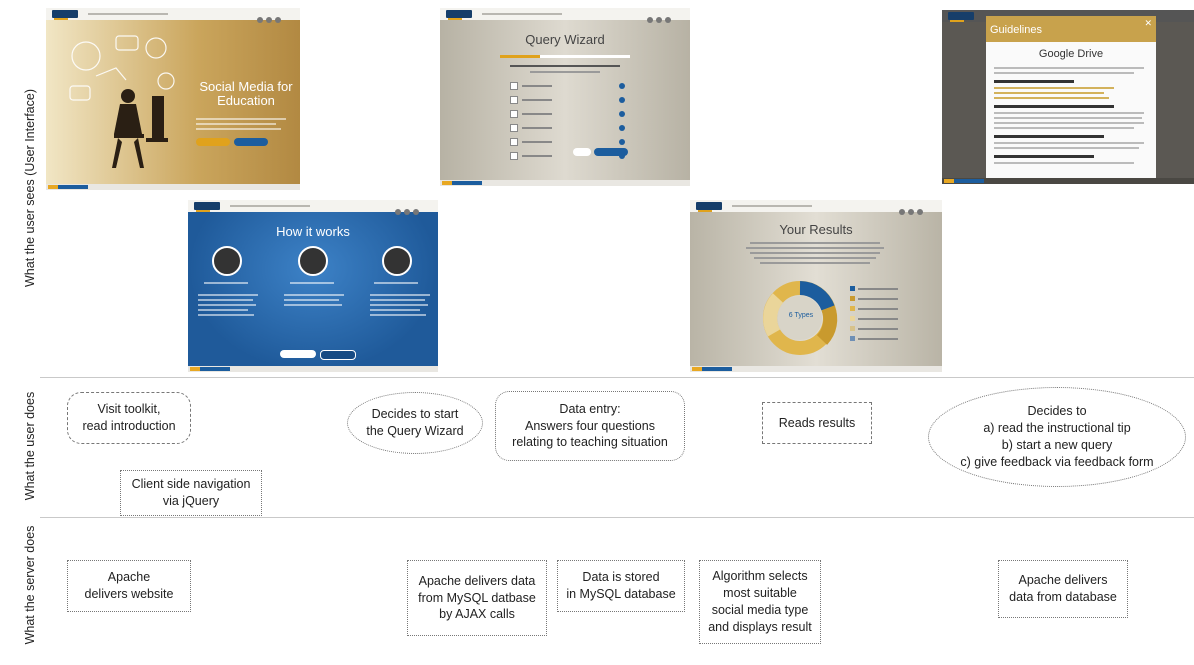  I want to click on guidelines-panel: Guidelines ✕ Google Drive, so click(1071, 100).